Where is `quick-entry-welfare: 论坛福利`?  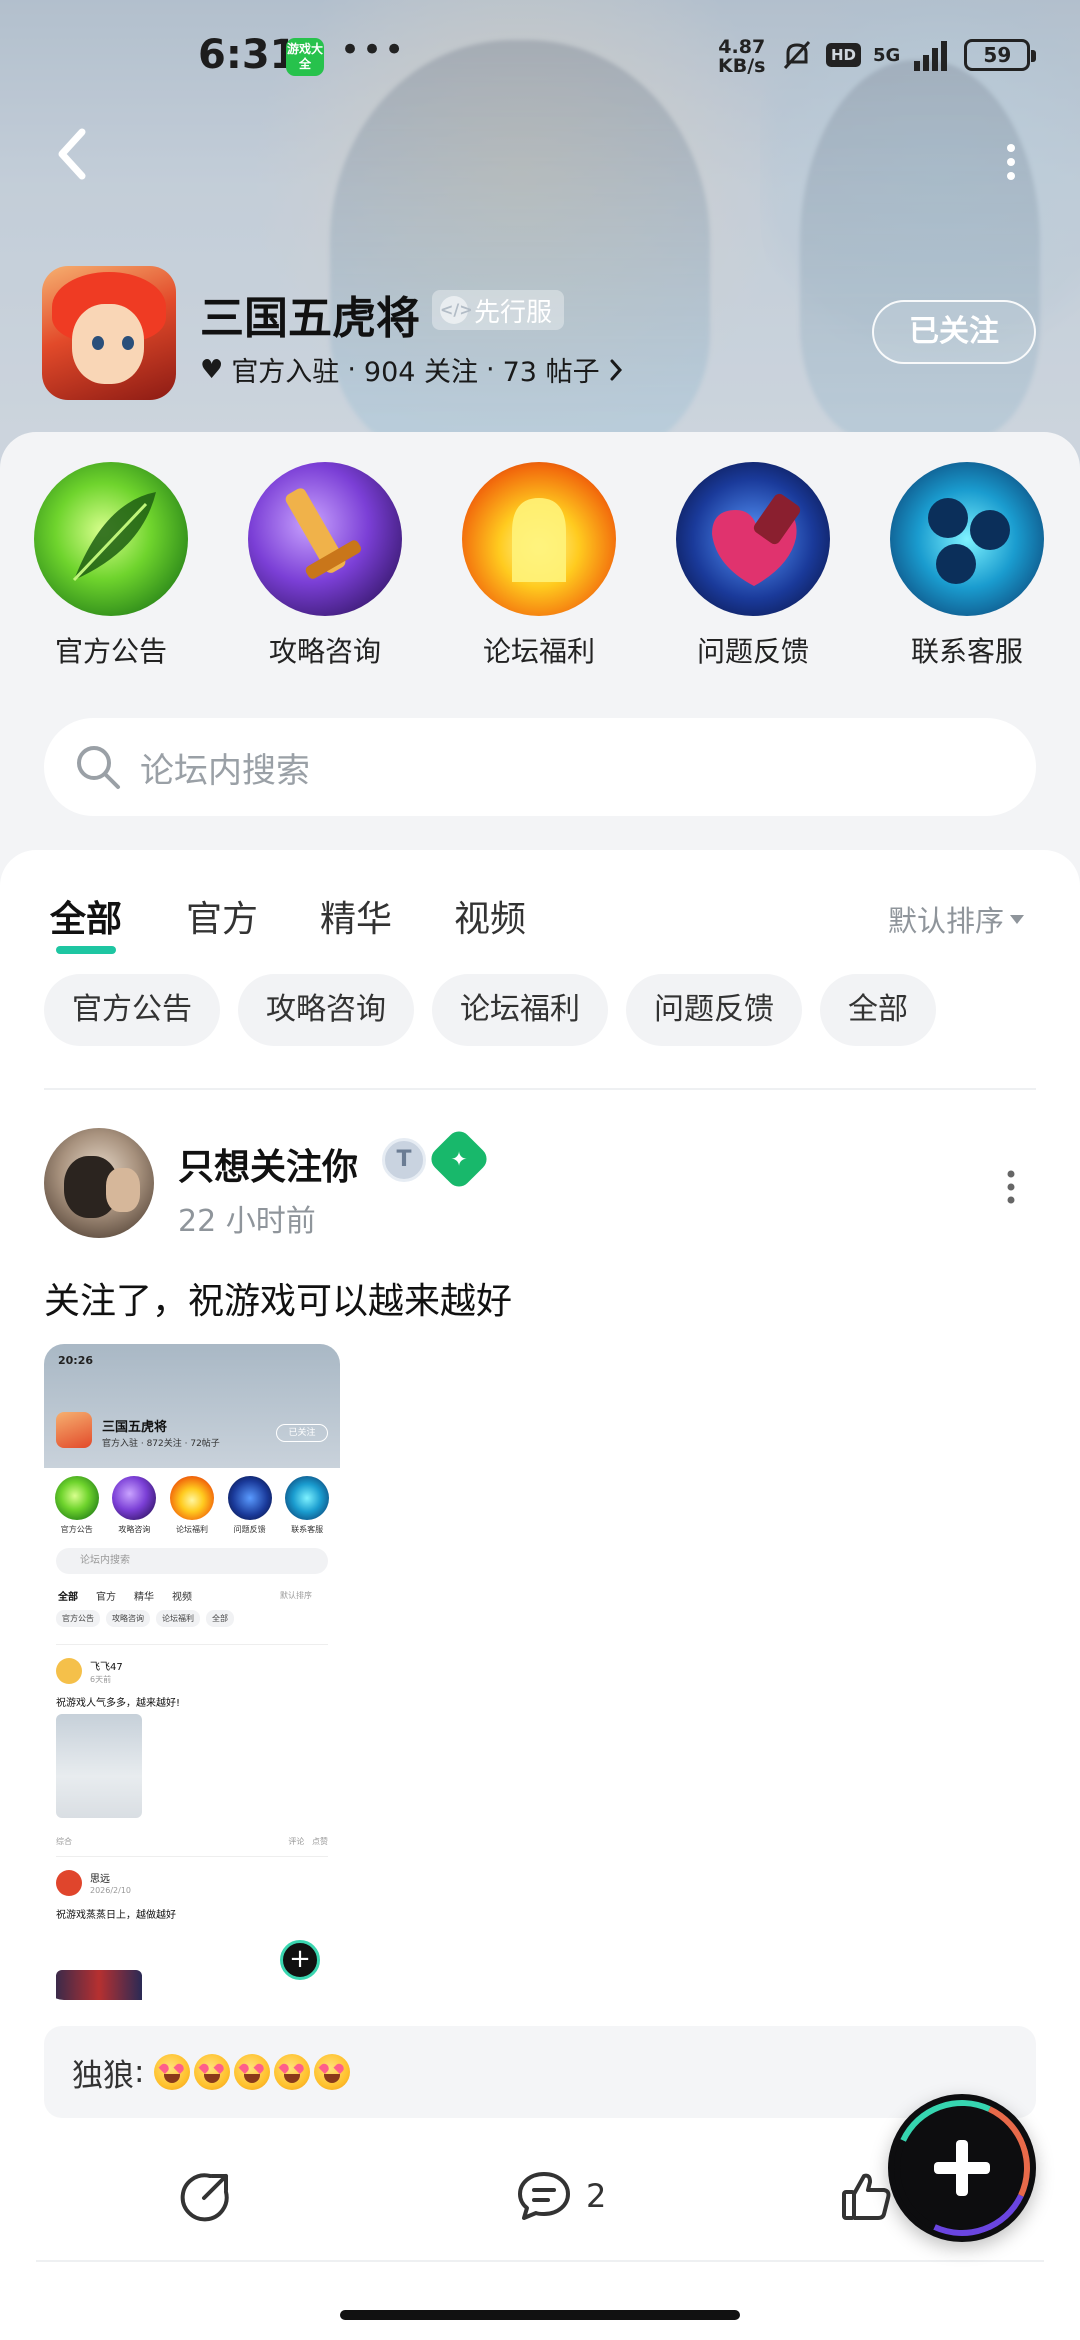
quick-entry-welfare: 论坛福利 is located at coordinates (539, 566).